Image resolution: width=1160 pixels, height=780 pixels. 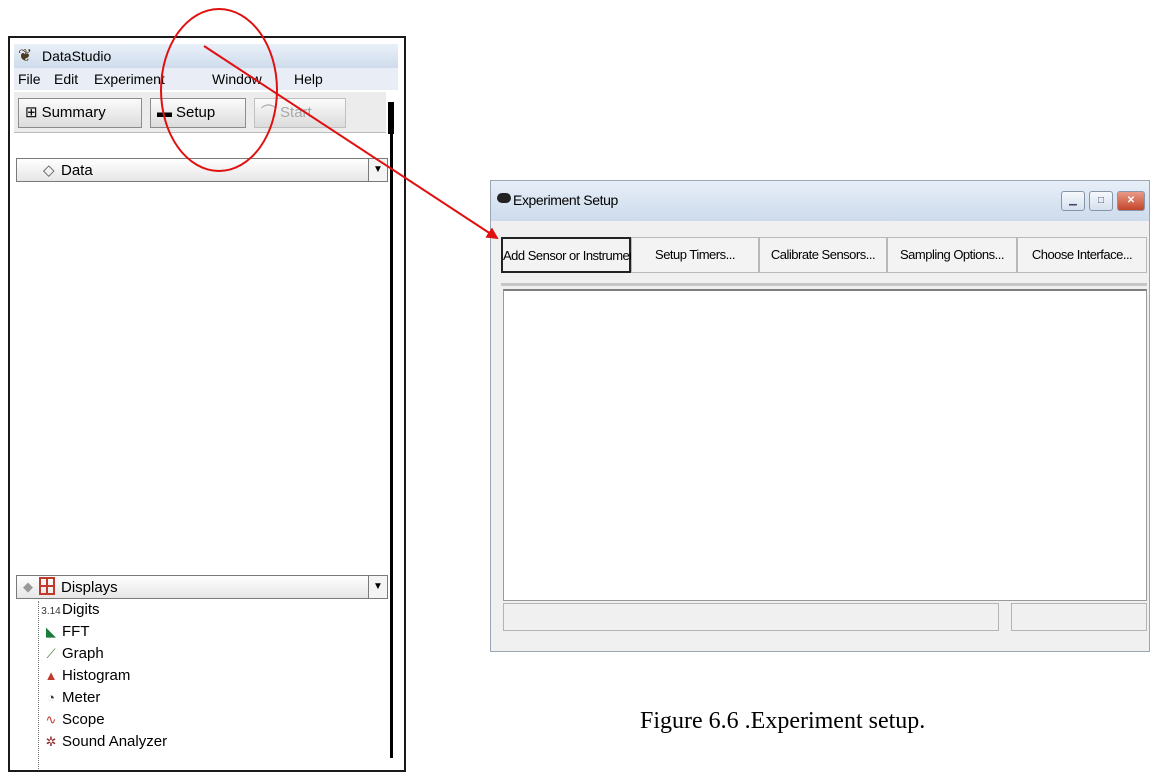 I want to click on figure-caption: Figure 6.6 .Experiment setup., so click(x=783, y=721).